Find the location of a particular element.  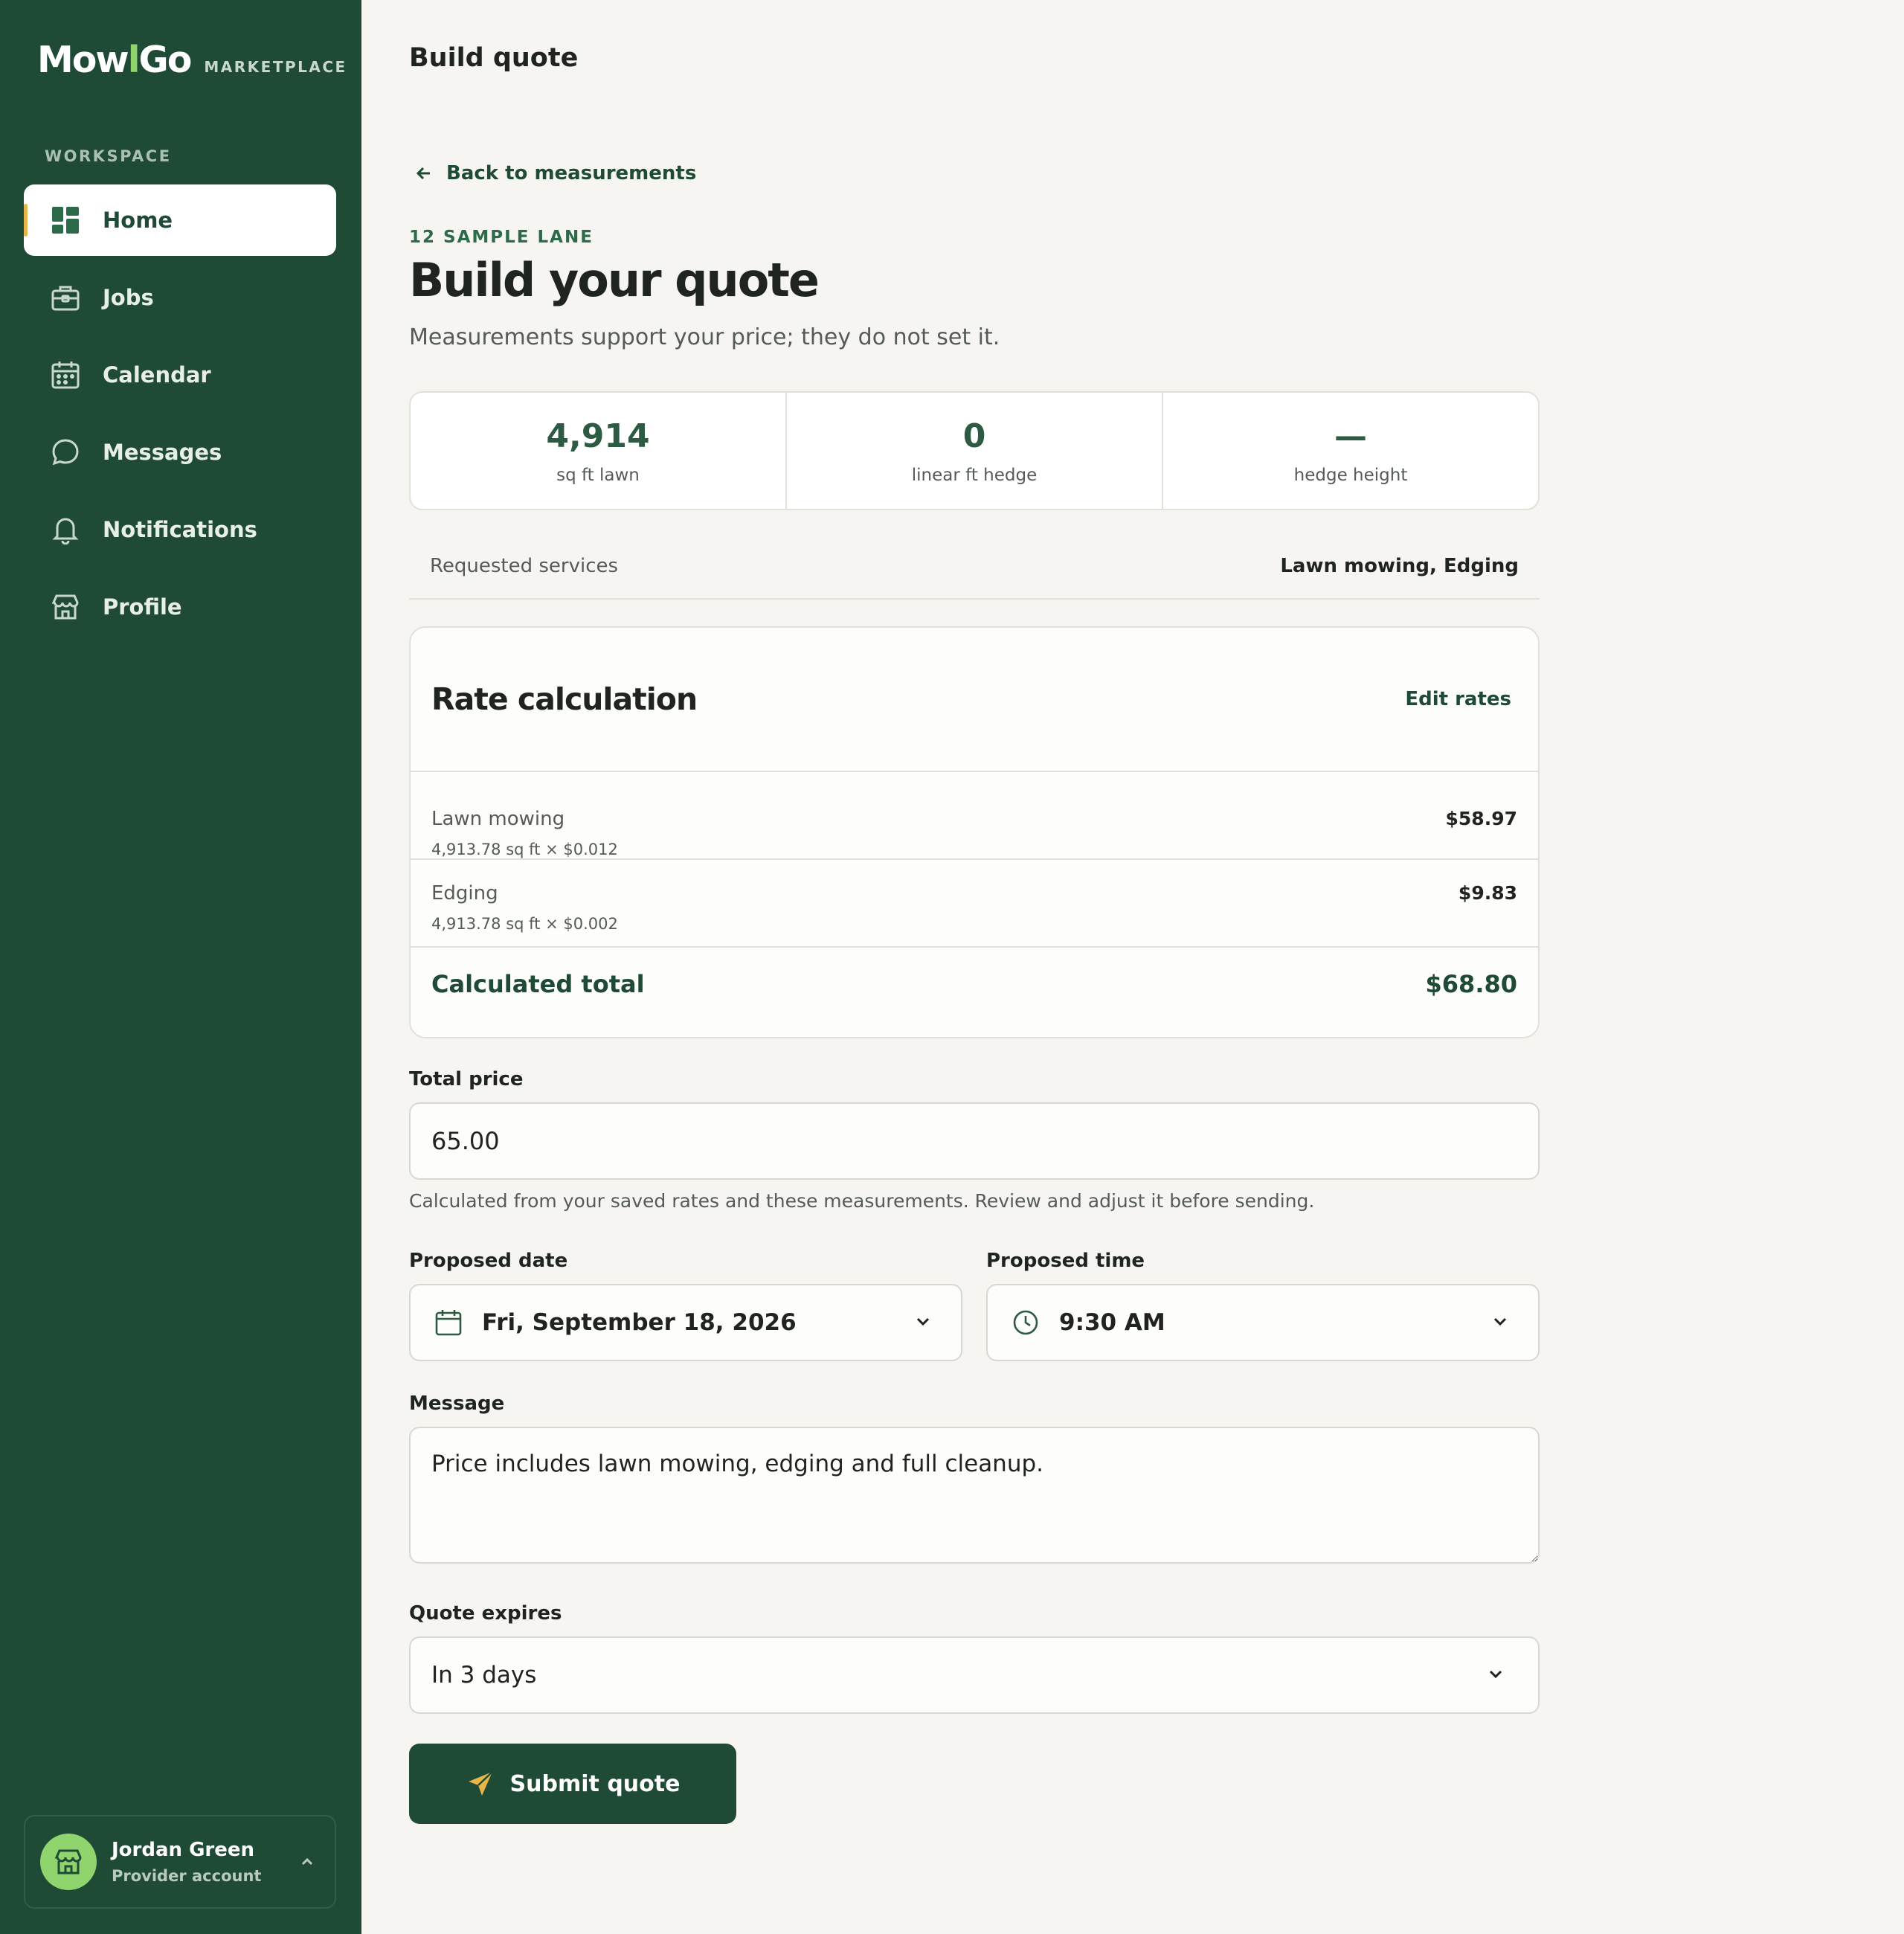

dashboard-icon is located at coordinates (66, 220).